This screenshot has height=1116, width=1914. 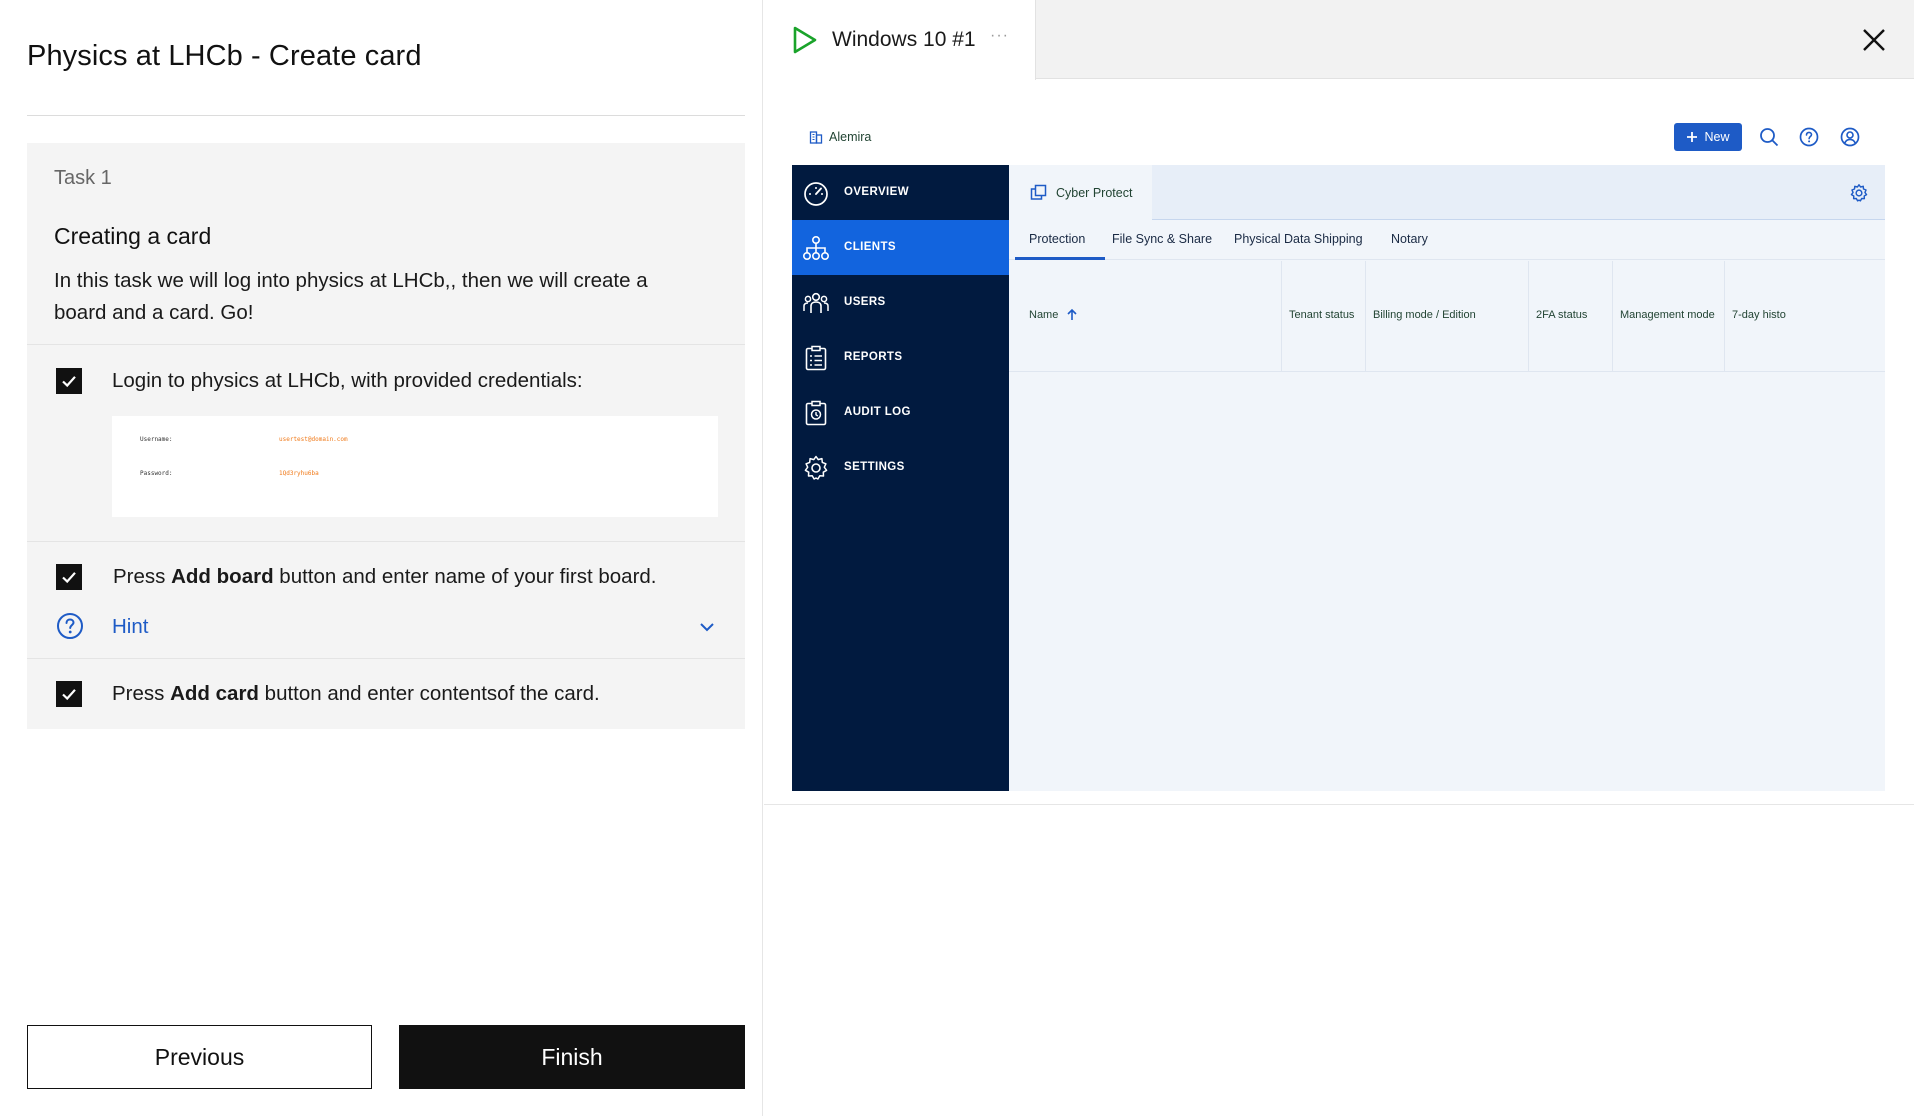 What do you see at coordinates (1692, 137) in the screenshot?
I see `plus-icon` at bounding box center [1692, 137].